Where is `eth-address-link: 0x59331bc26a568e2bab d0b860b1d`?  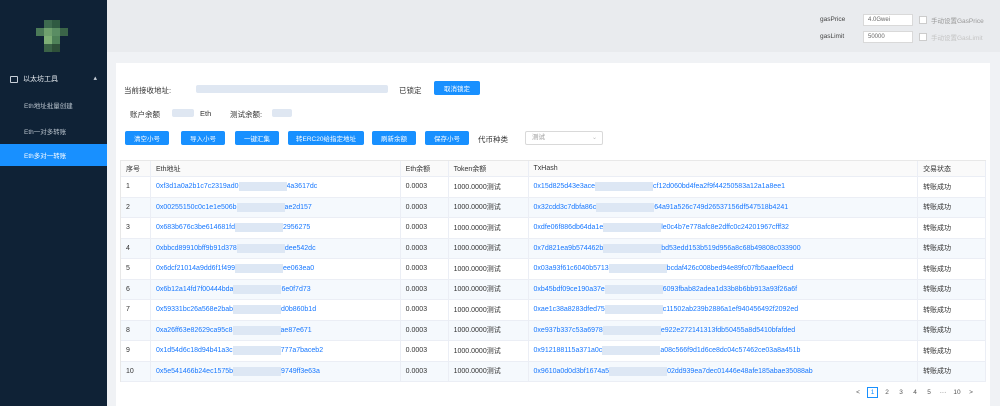 eth-address-link: 0x59331bc26a568e2bab d0b860b1d is located at coordinates (276, 310).